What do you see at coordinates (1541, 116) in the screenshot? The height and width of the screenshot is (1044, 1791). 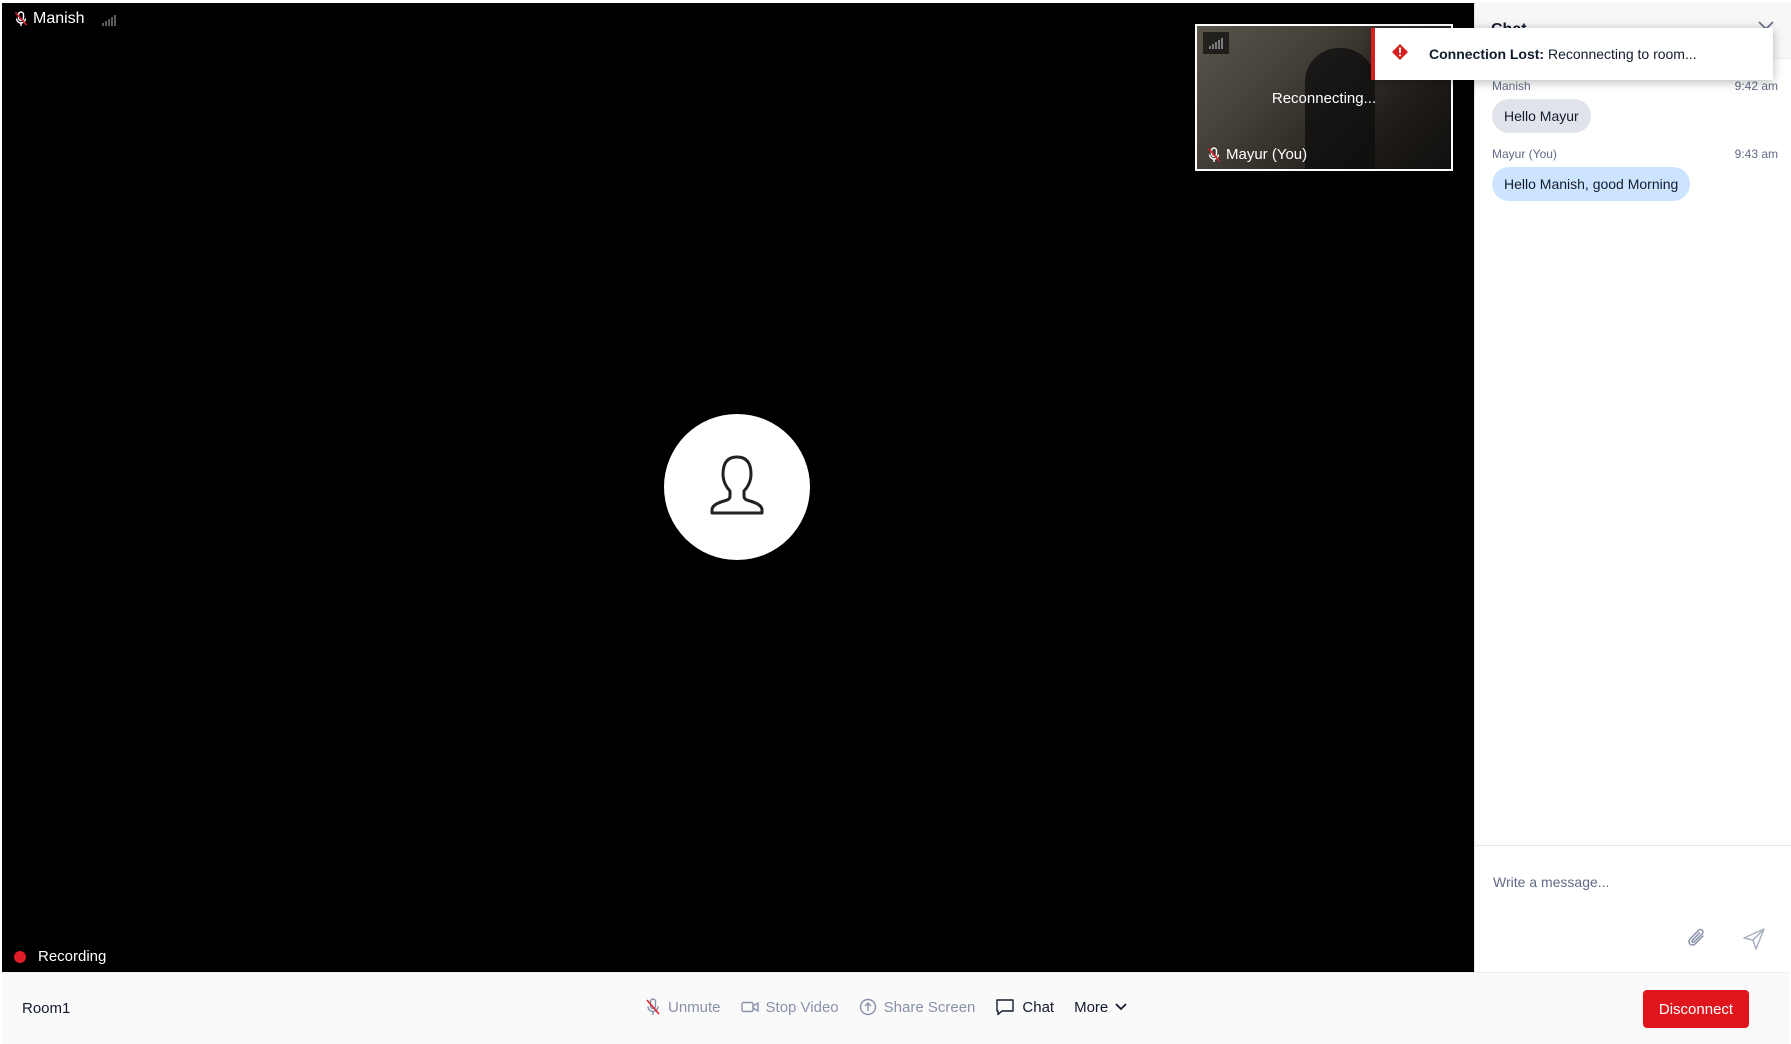 I see `message-bubble: Hello Mayur` at bounding box center [1541, 116].